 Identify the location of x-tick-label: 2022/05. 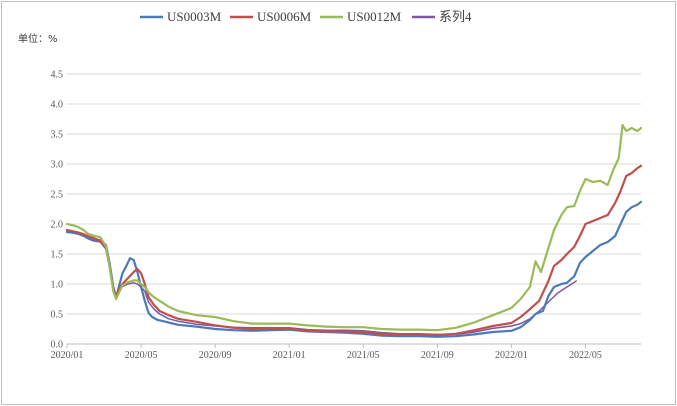
(585, 355).